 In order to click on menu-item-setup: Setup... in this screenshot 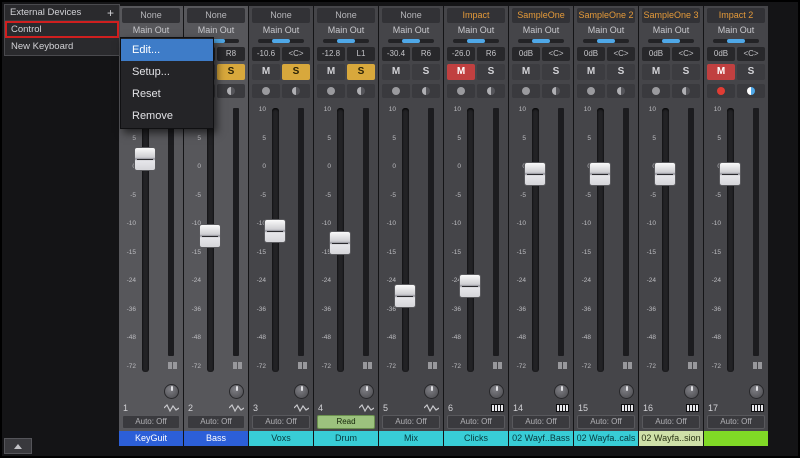, I will do `click(167, 72)`.